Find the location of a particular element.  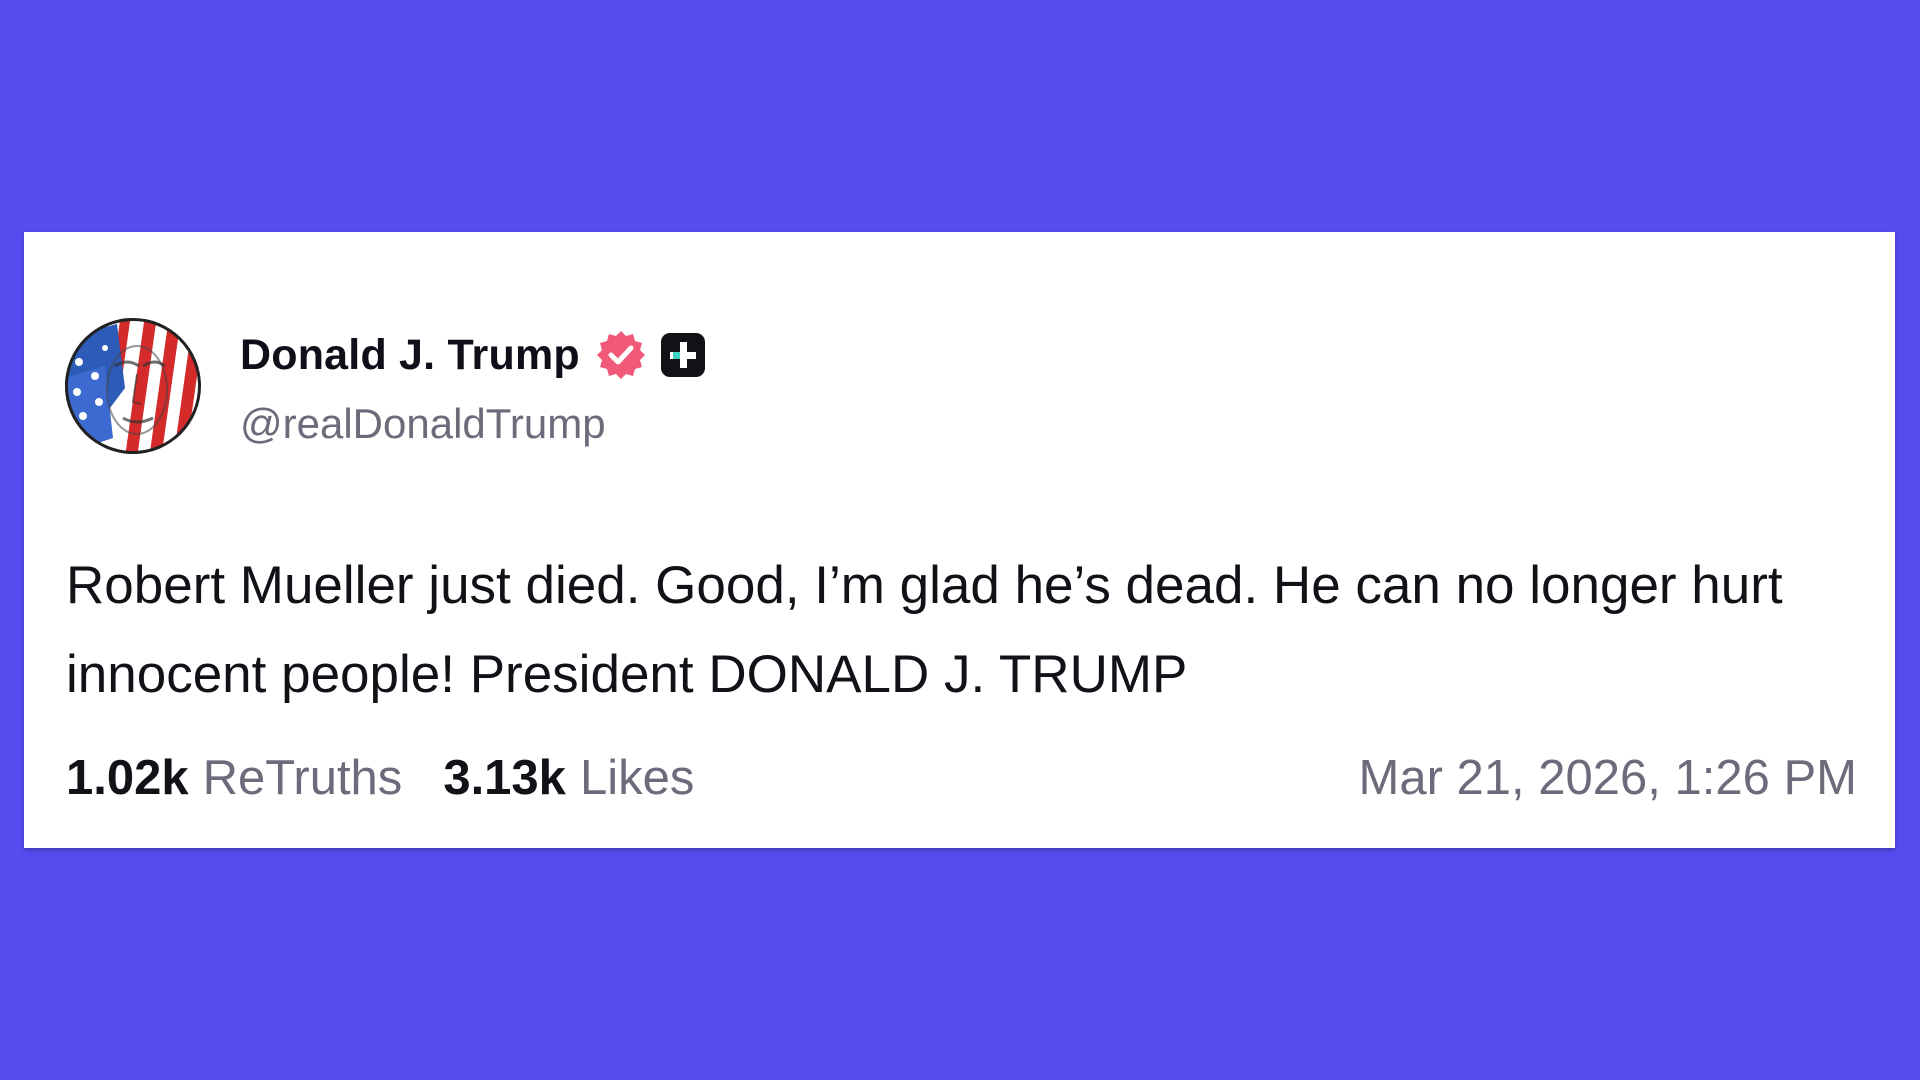

plus-badge-icon is located at coordinates (682, 355).